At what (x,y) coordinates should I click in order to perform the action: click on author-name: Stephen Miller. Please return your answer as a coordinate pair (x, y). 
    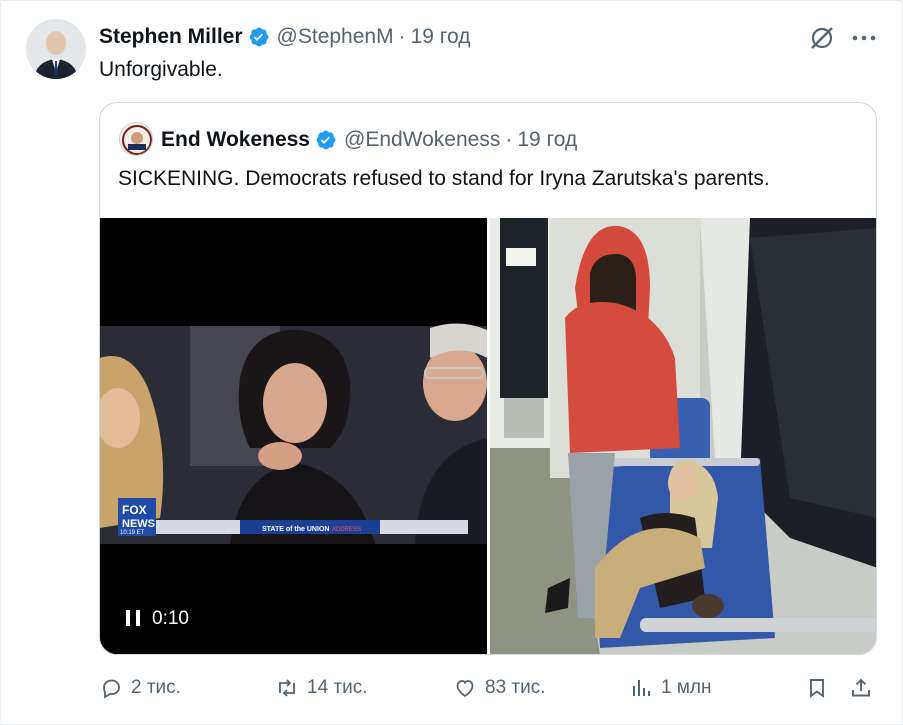
    Looking at the image, I should click on (171, 37).